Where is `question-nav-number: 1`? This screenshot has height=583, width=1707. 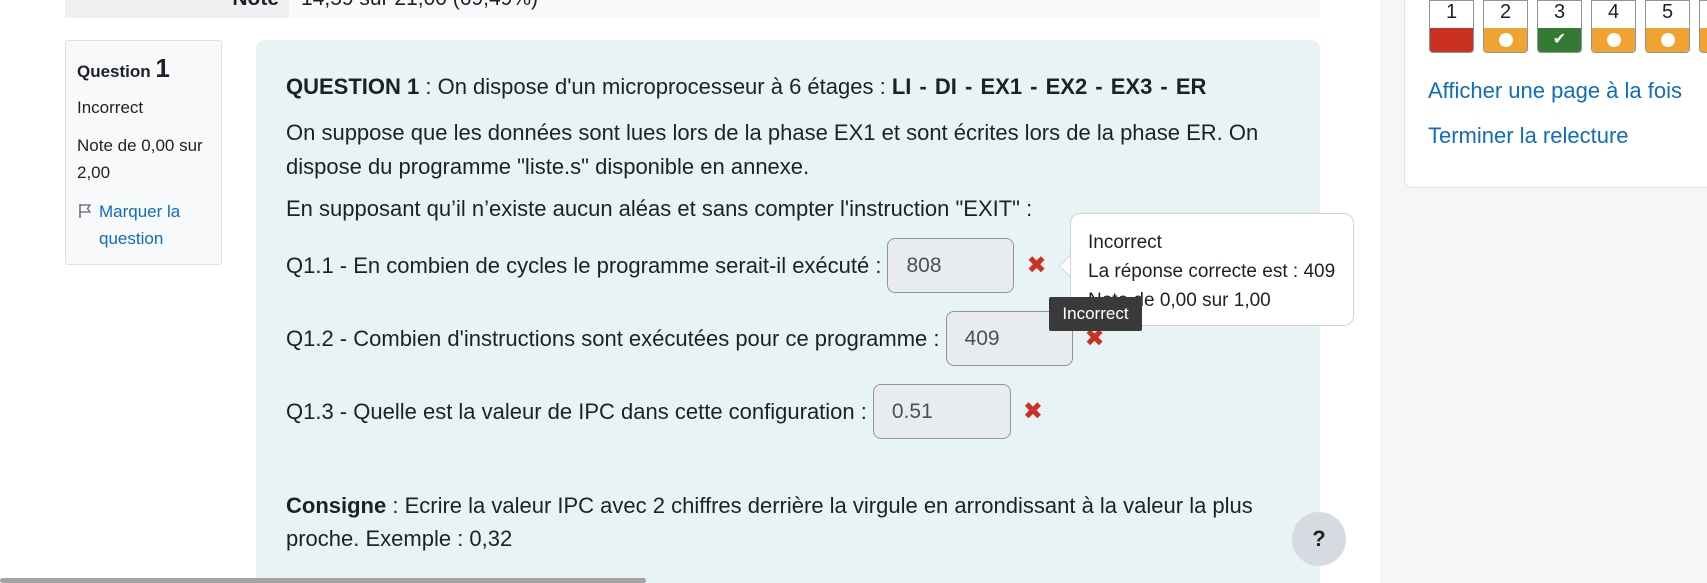 question-nav-number: 1 is located at coordinates (1451, 15).